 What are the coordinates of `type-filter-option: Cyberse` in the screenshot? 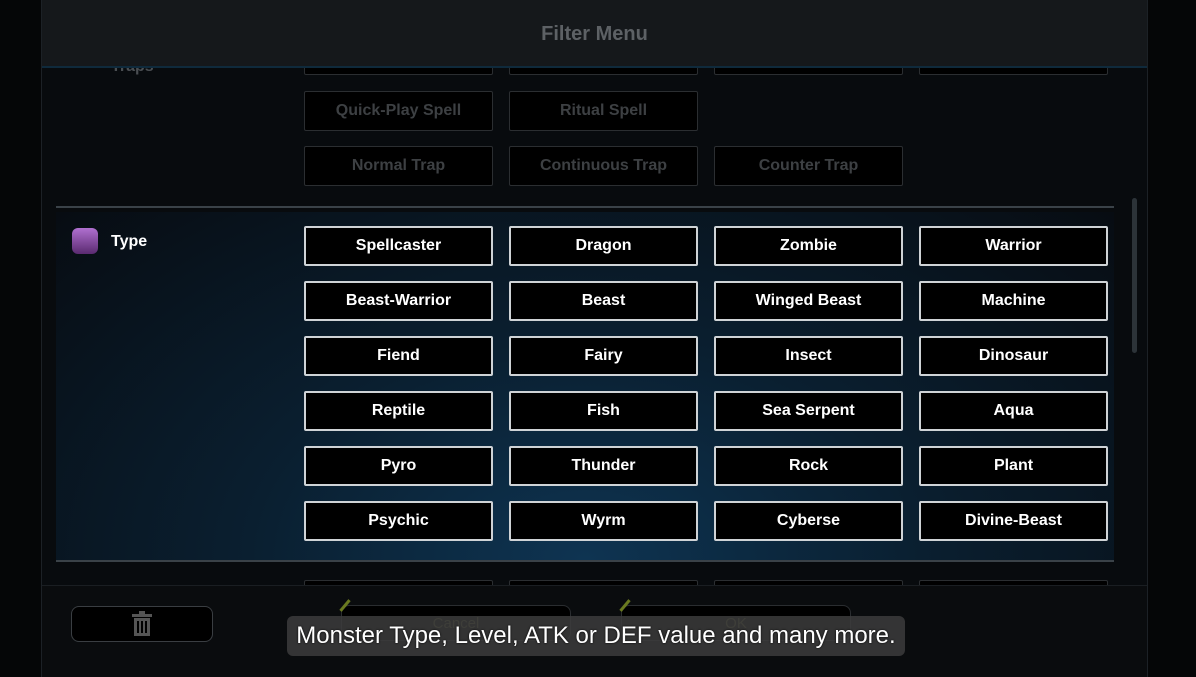 It's located at (808, 521).